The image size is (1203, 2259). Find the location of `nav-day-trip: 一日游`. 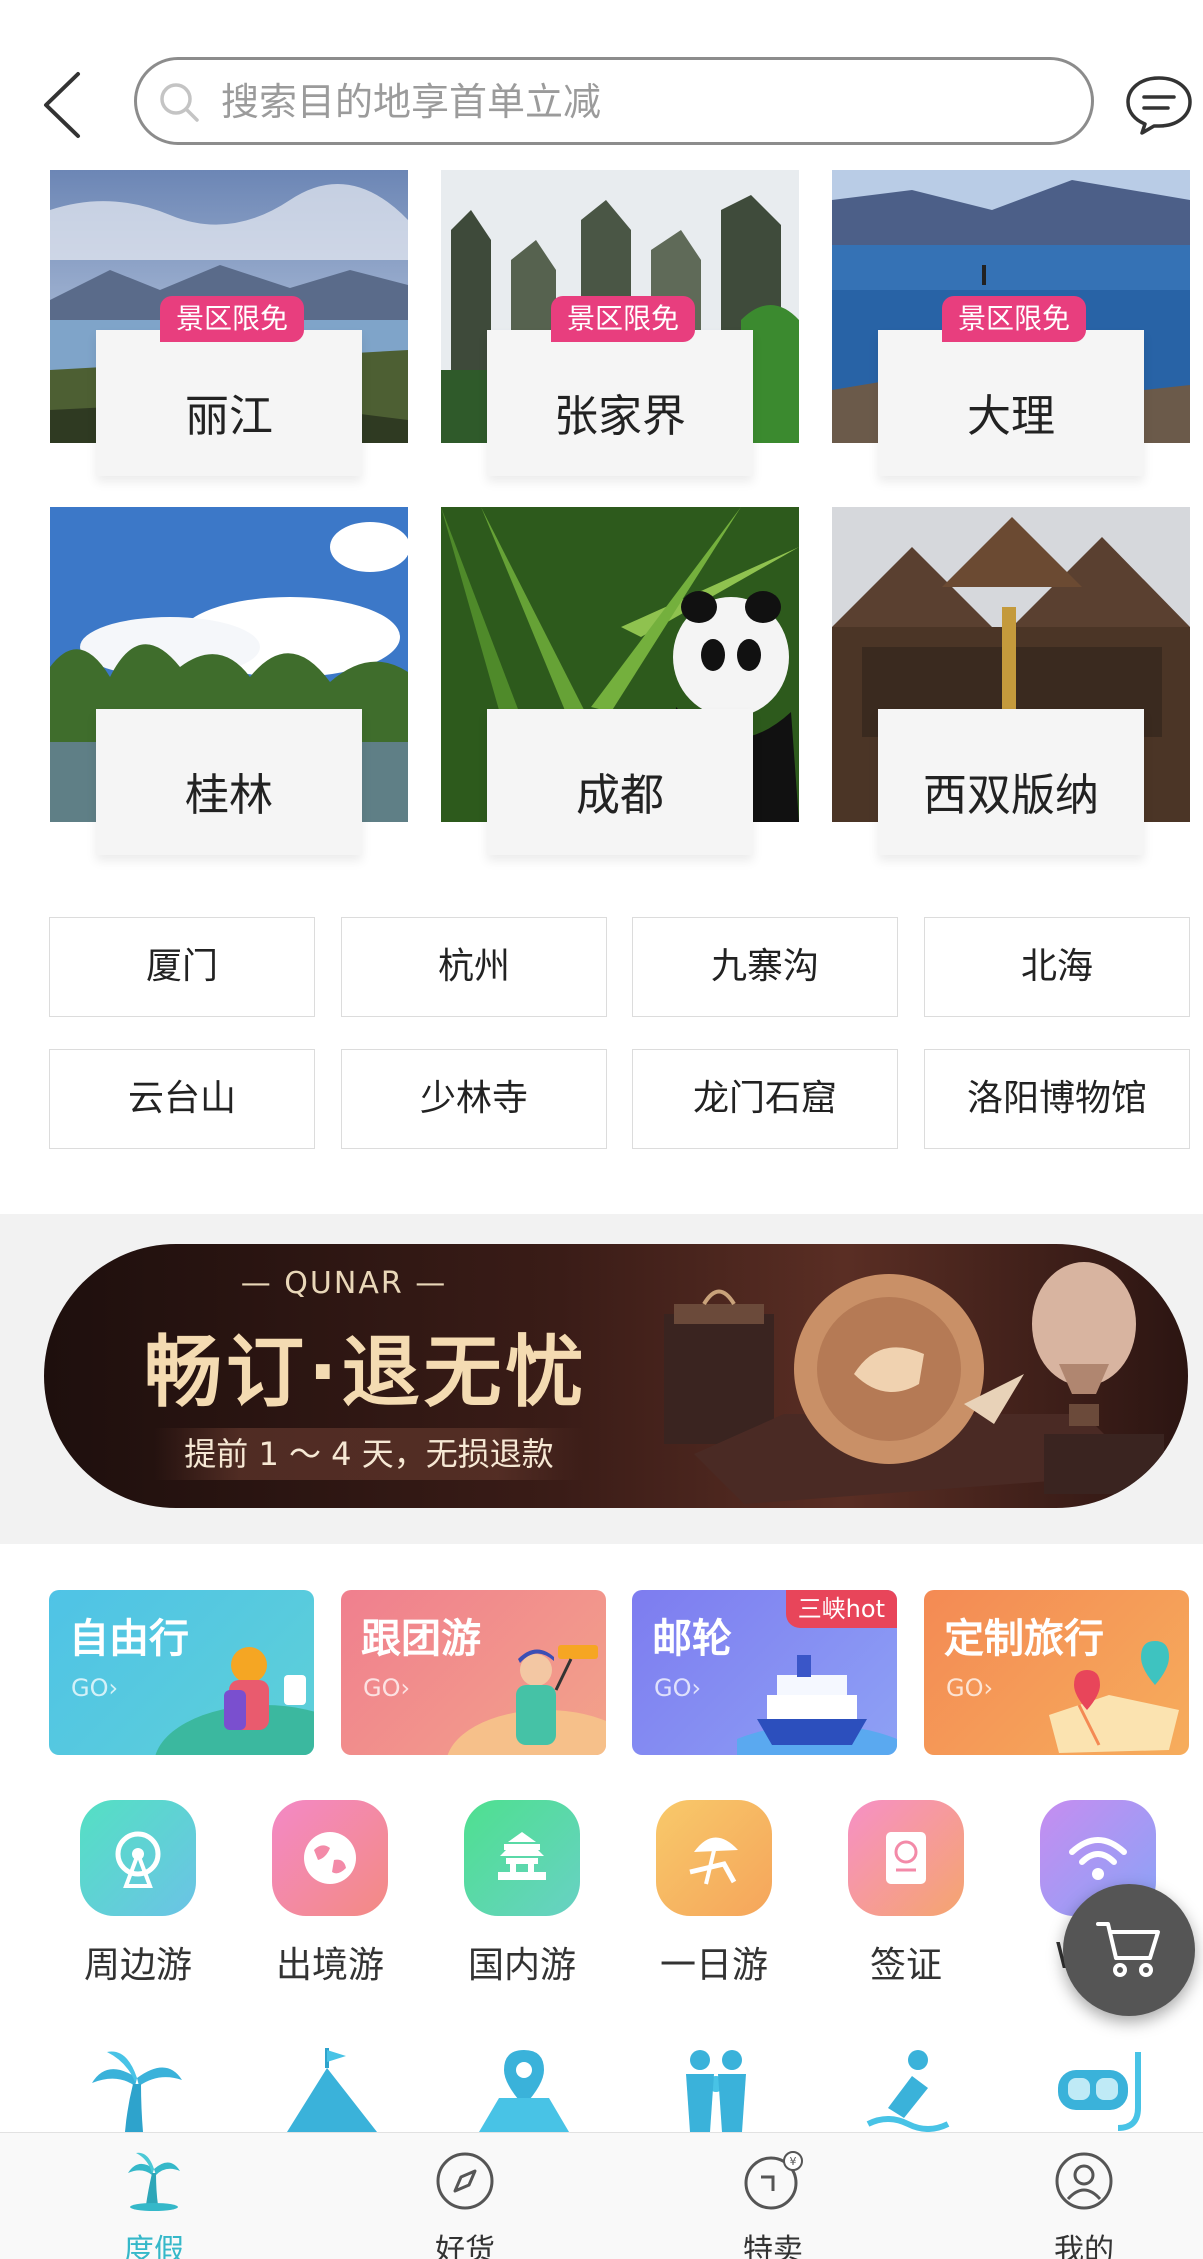

nav-day-trip: 一日游 is located at coordinates (714, 1893).